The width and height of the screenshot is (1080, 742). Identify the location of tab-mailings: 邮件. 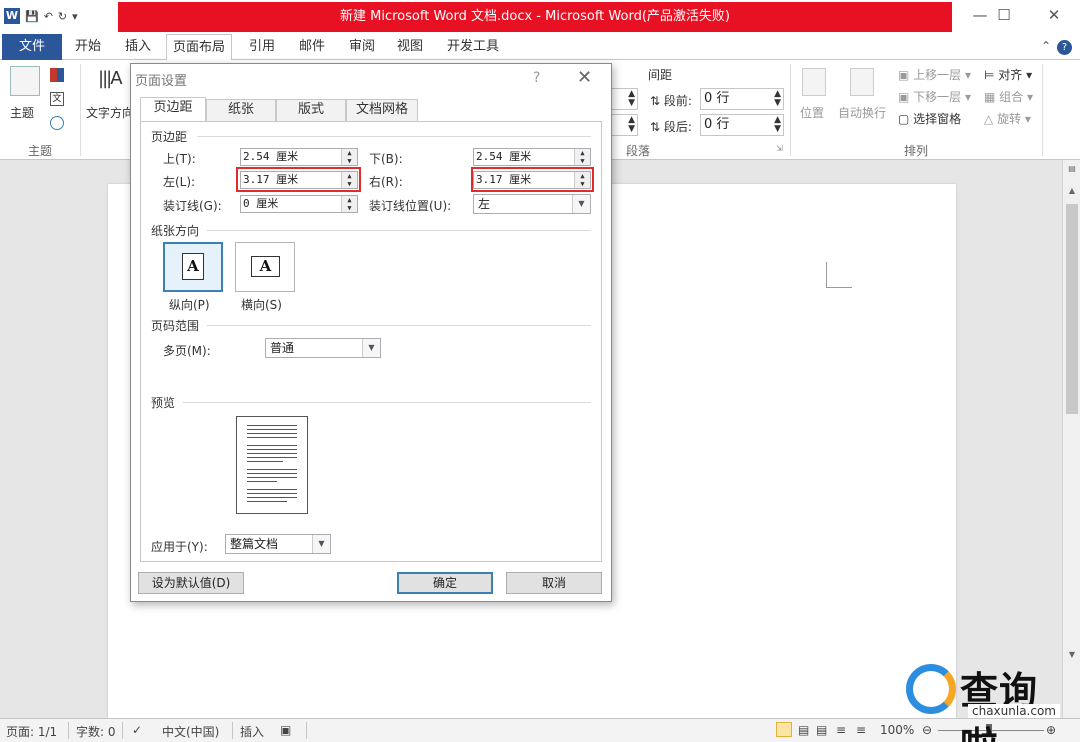
(312, 47).